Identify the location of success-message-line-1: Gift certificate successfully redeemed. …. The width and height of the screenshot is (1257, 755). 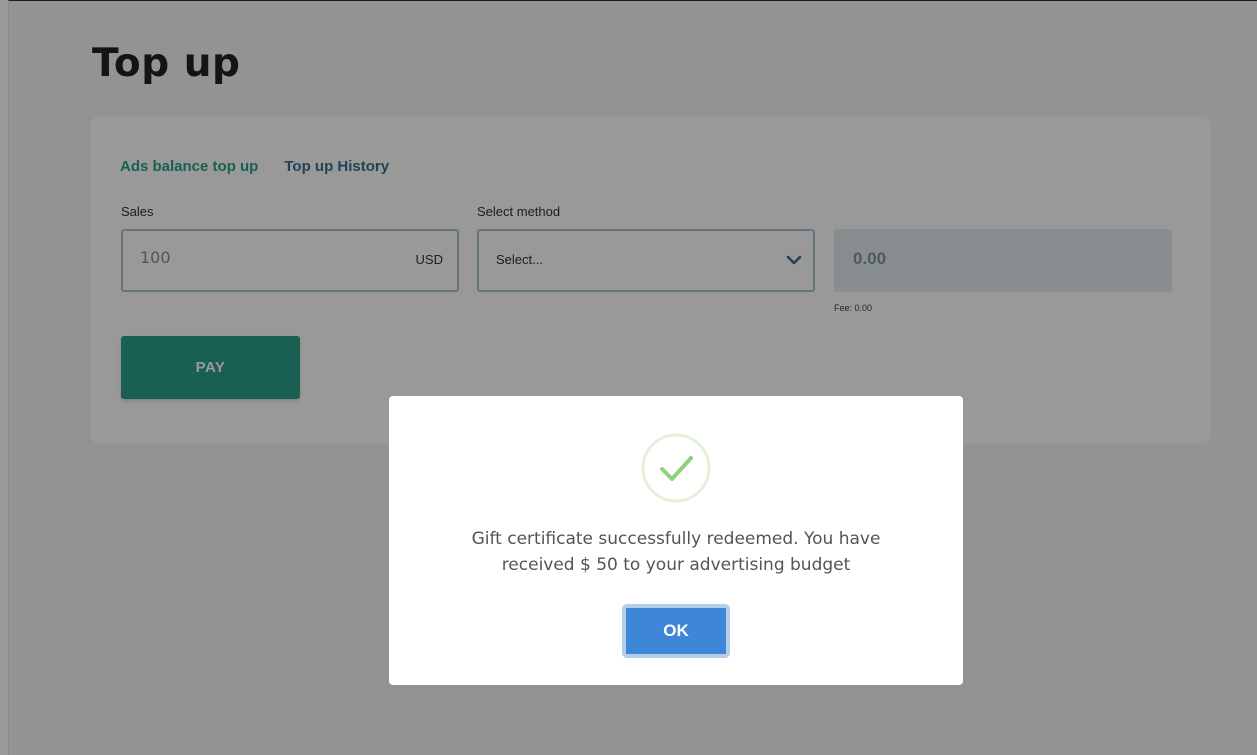
(676, 539).